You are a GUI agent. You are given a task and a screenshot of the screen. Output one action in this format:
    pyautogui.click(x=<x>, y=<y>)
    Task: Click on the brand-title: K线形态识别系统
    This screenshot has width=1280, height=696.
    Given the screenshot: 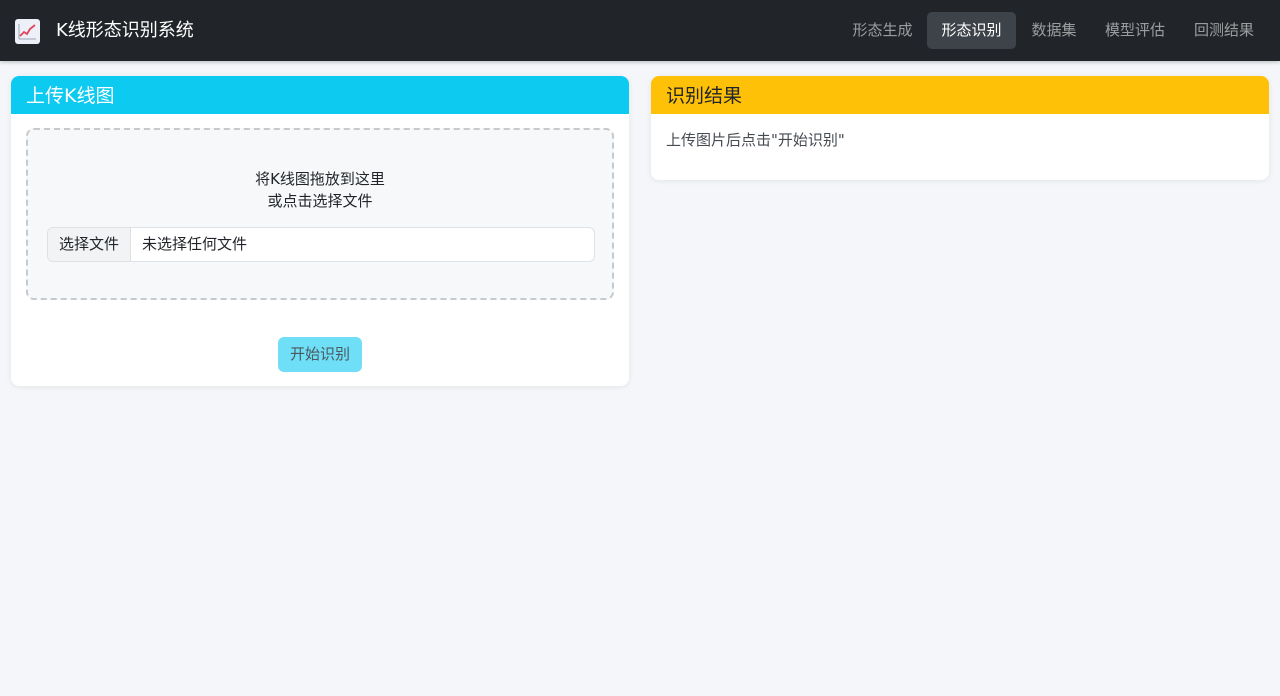 What is the action you would take?
    pyautogui.click(x=125, y=30)
    